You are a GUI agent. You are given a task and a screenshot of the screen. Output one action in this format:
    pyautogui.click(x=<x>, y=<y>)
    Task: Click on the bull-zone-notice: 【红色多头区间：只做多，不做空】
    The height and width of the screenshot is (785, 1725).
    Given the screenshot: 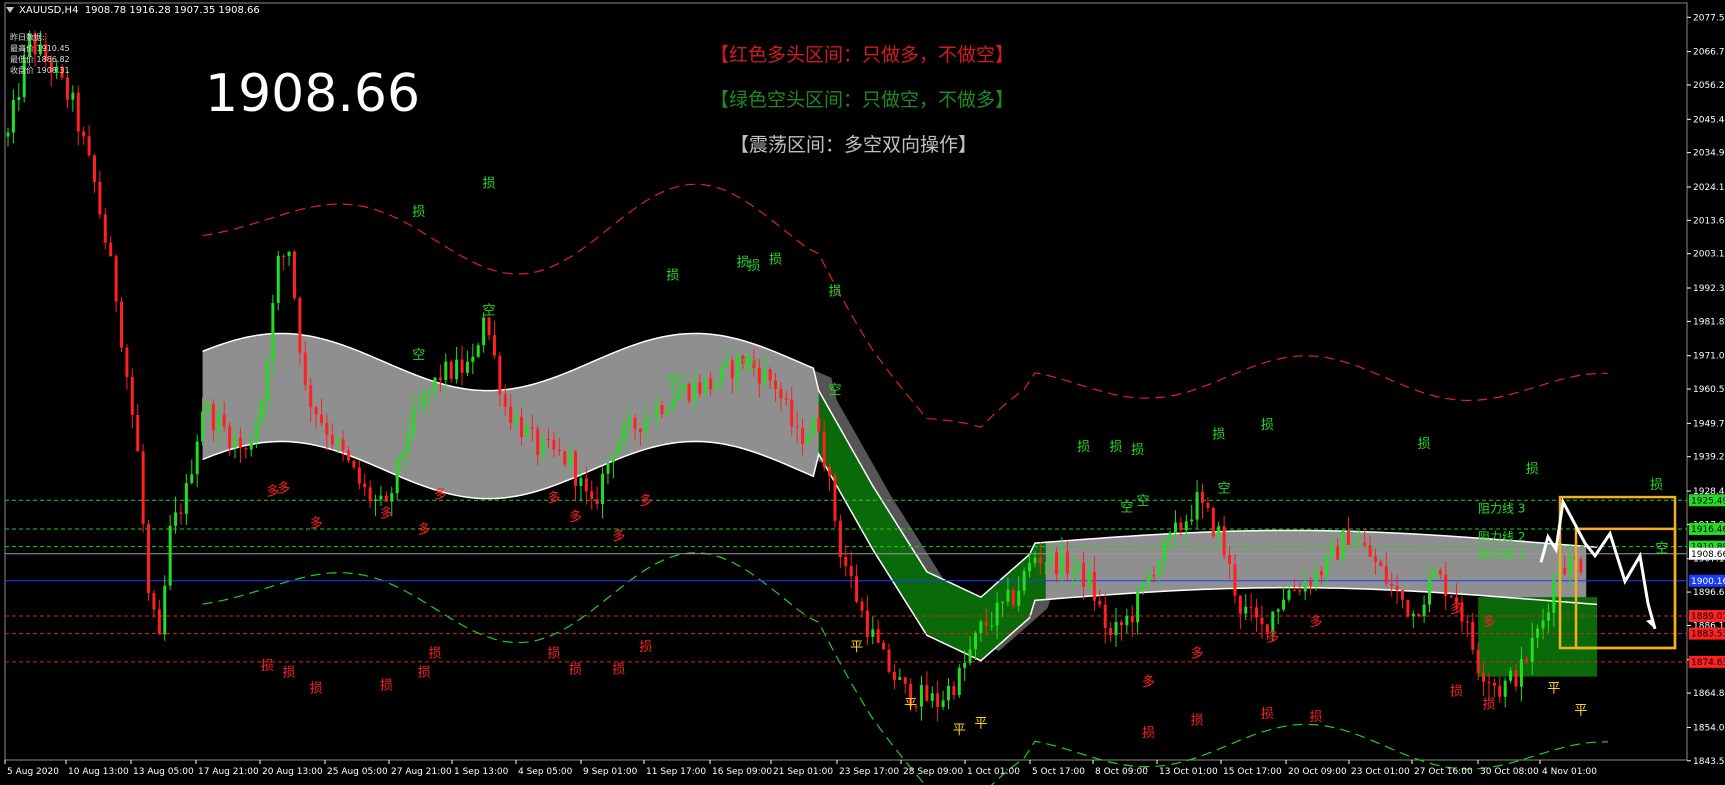 What is the action you would take?
    pyautogui.click(x=862, y=55)
    